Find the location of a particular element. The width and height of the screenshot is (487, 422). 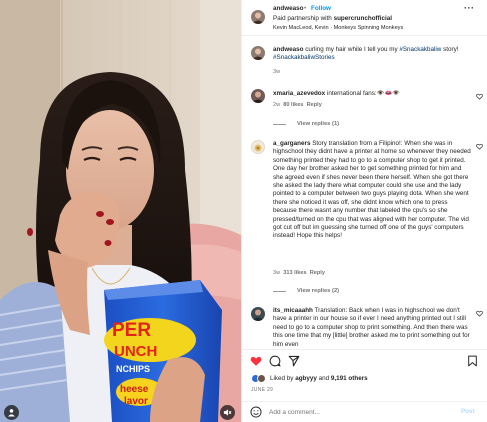

comment-icon is located at coordinates (275, 361).